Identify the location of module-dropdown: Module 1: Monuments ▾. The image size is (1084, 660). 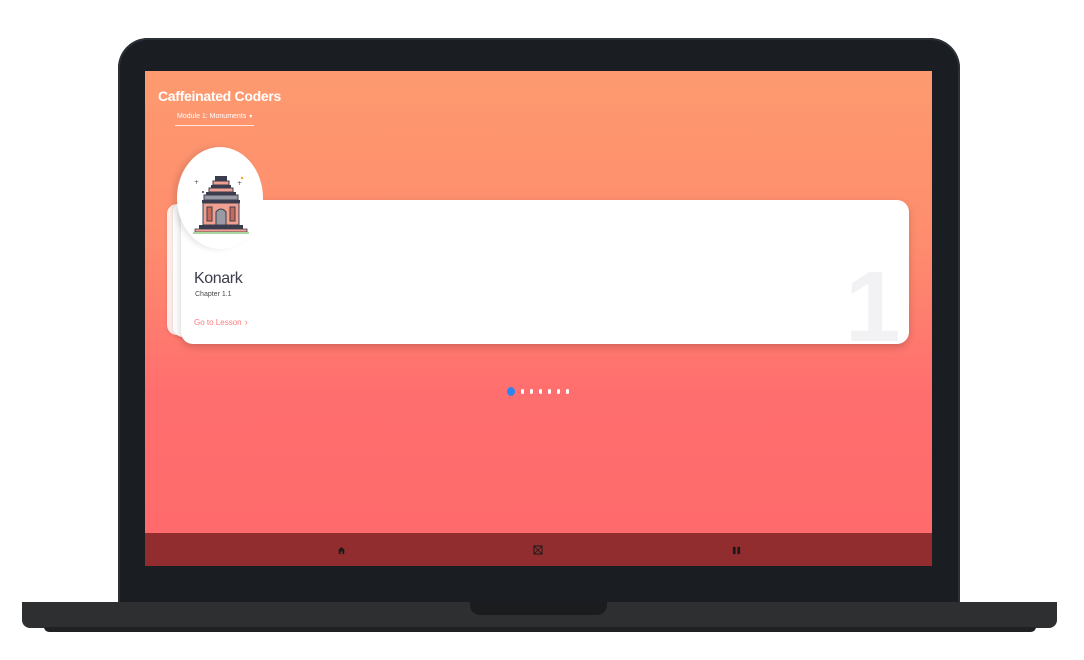
(215, 118).